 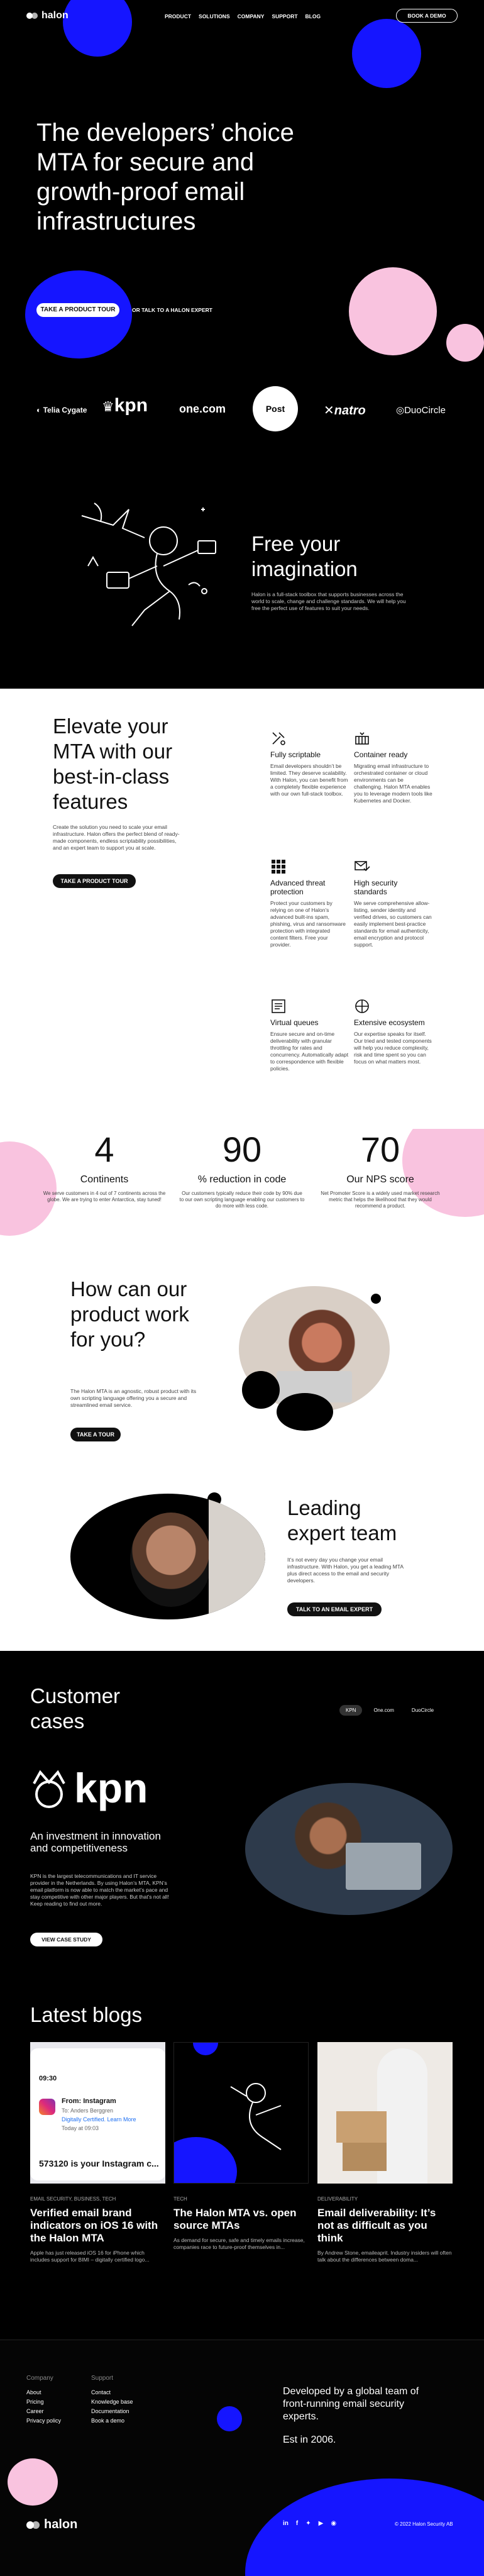 I want to click on linkedin-icon: in, so click(x=286, y=2523).